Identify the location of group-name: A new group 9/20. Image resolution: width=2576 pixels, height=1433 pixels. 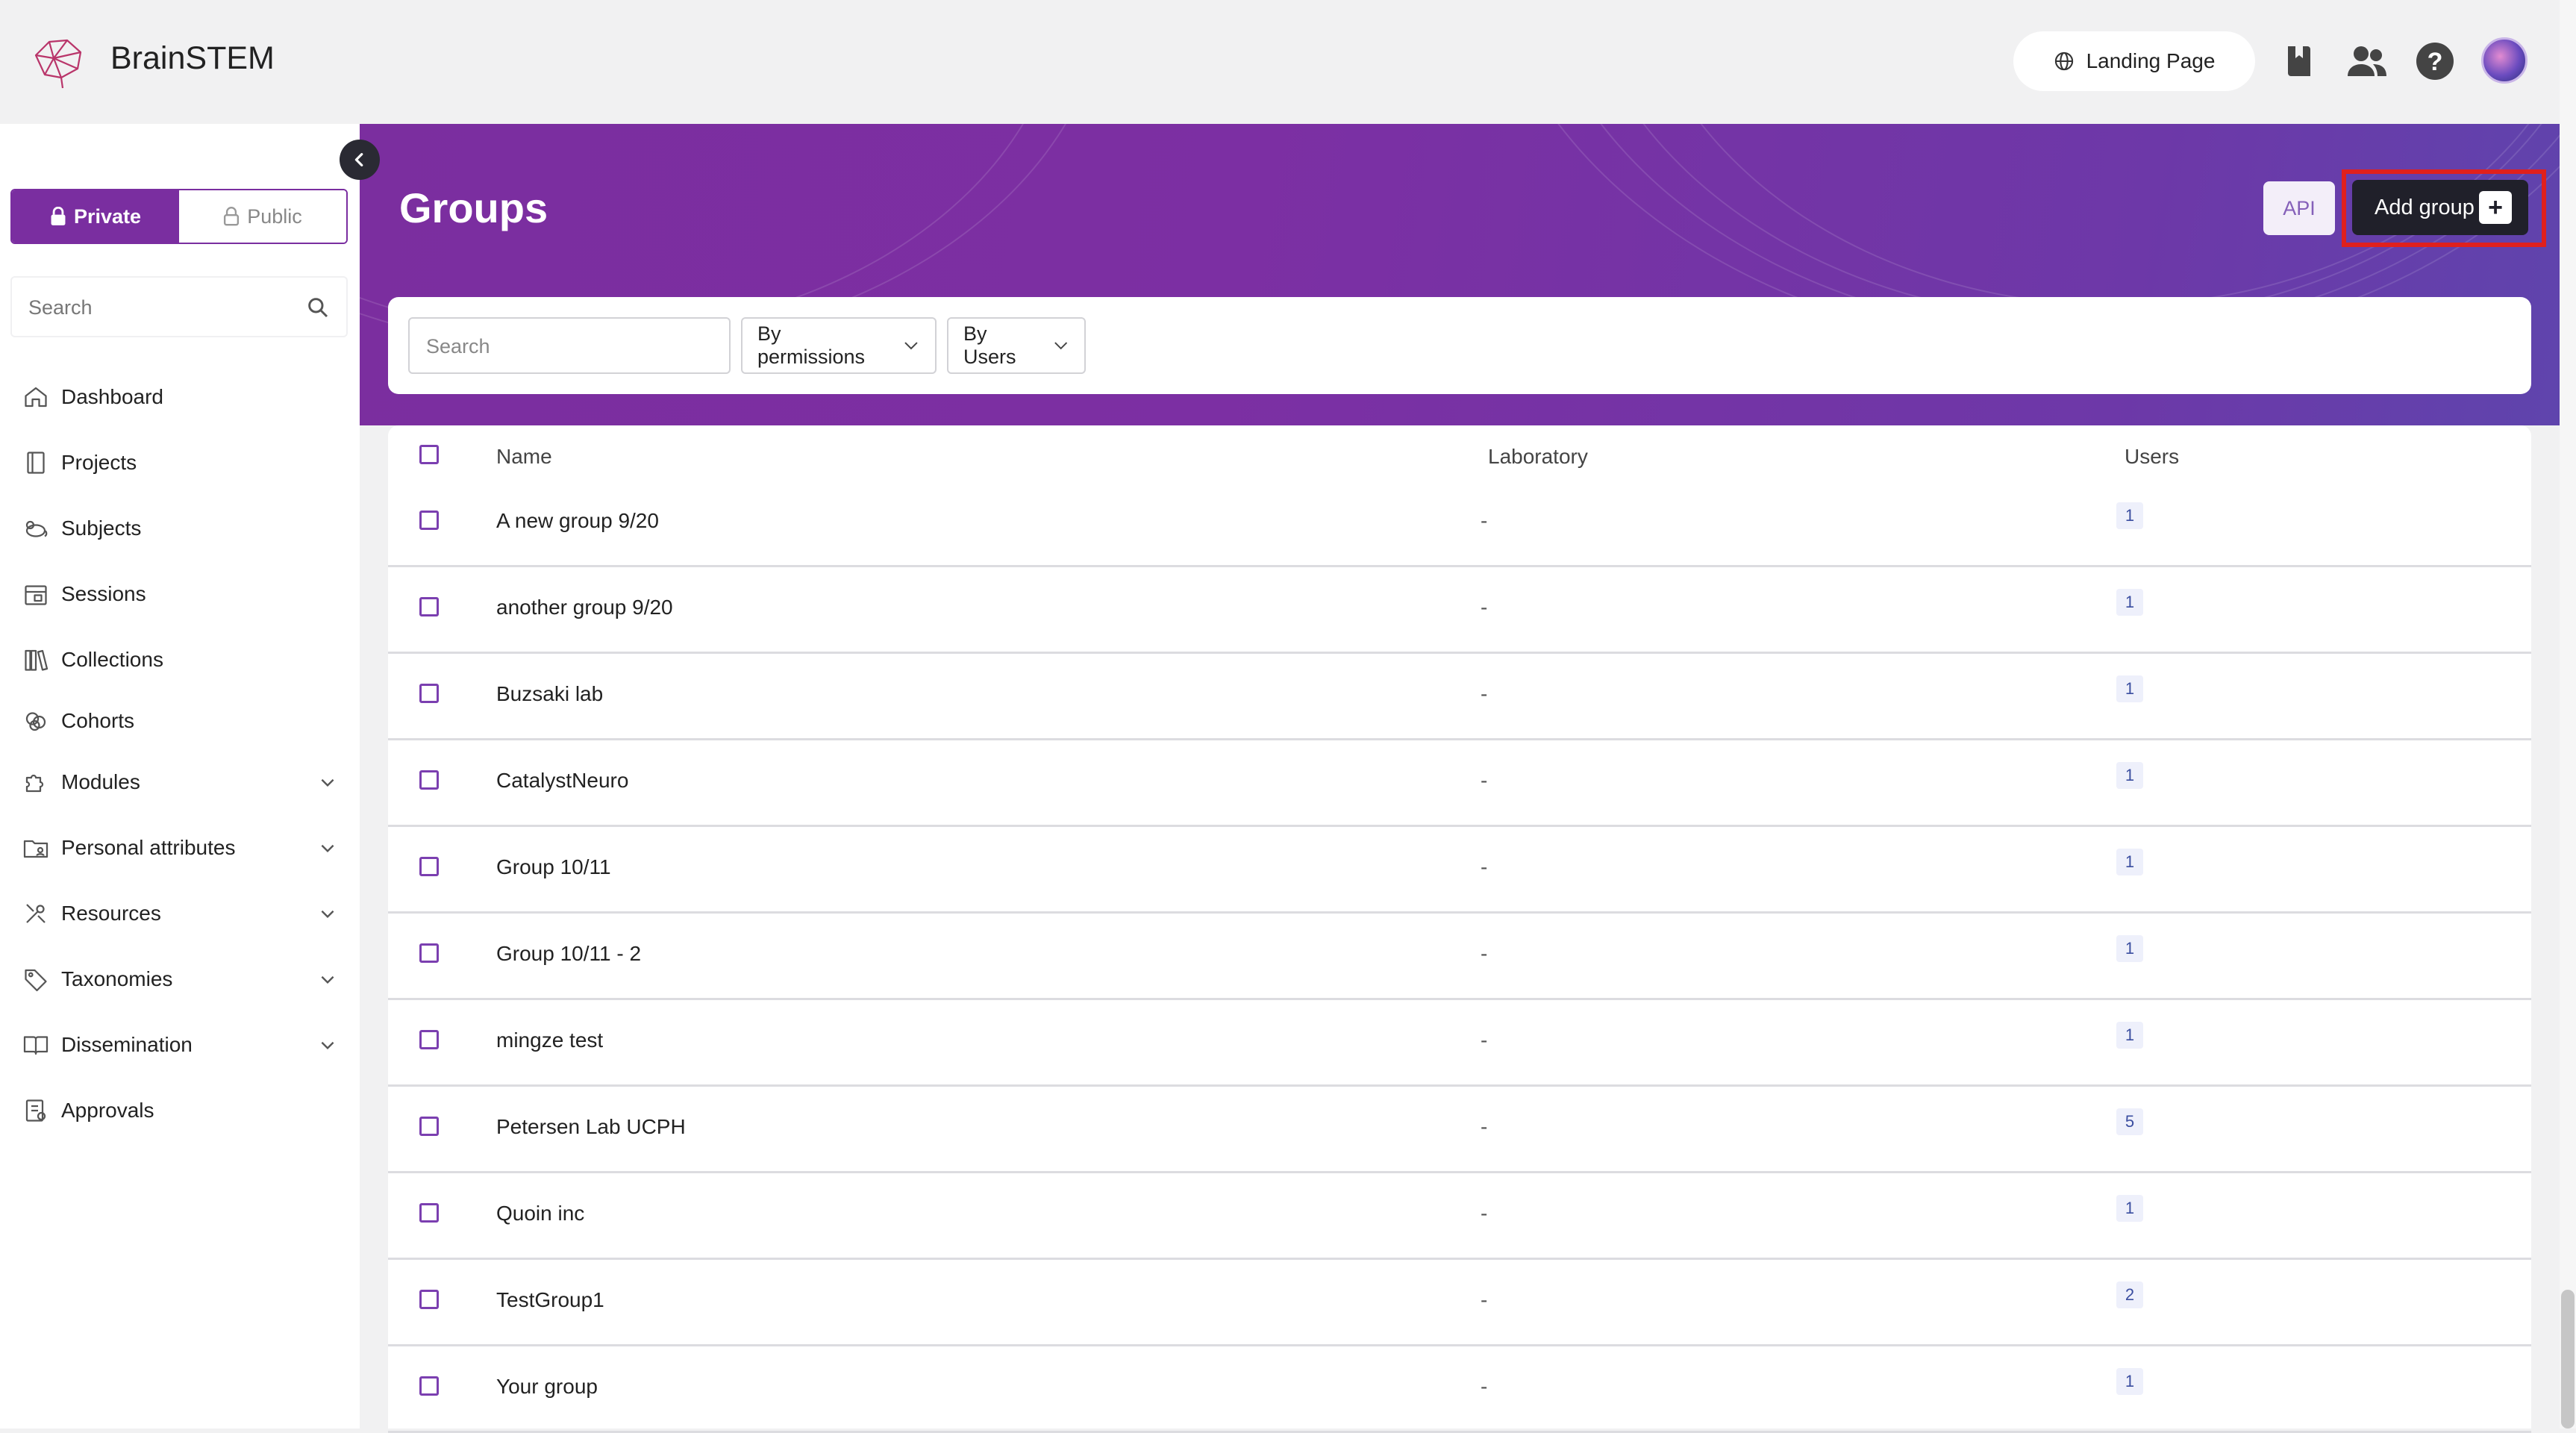
(577, 521).